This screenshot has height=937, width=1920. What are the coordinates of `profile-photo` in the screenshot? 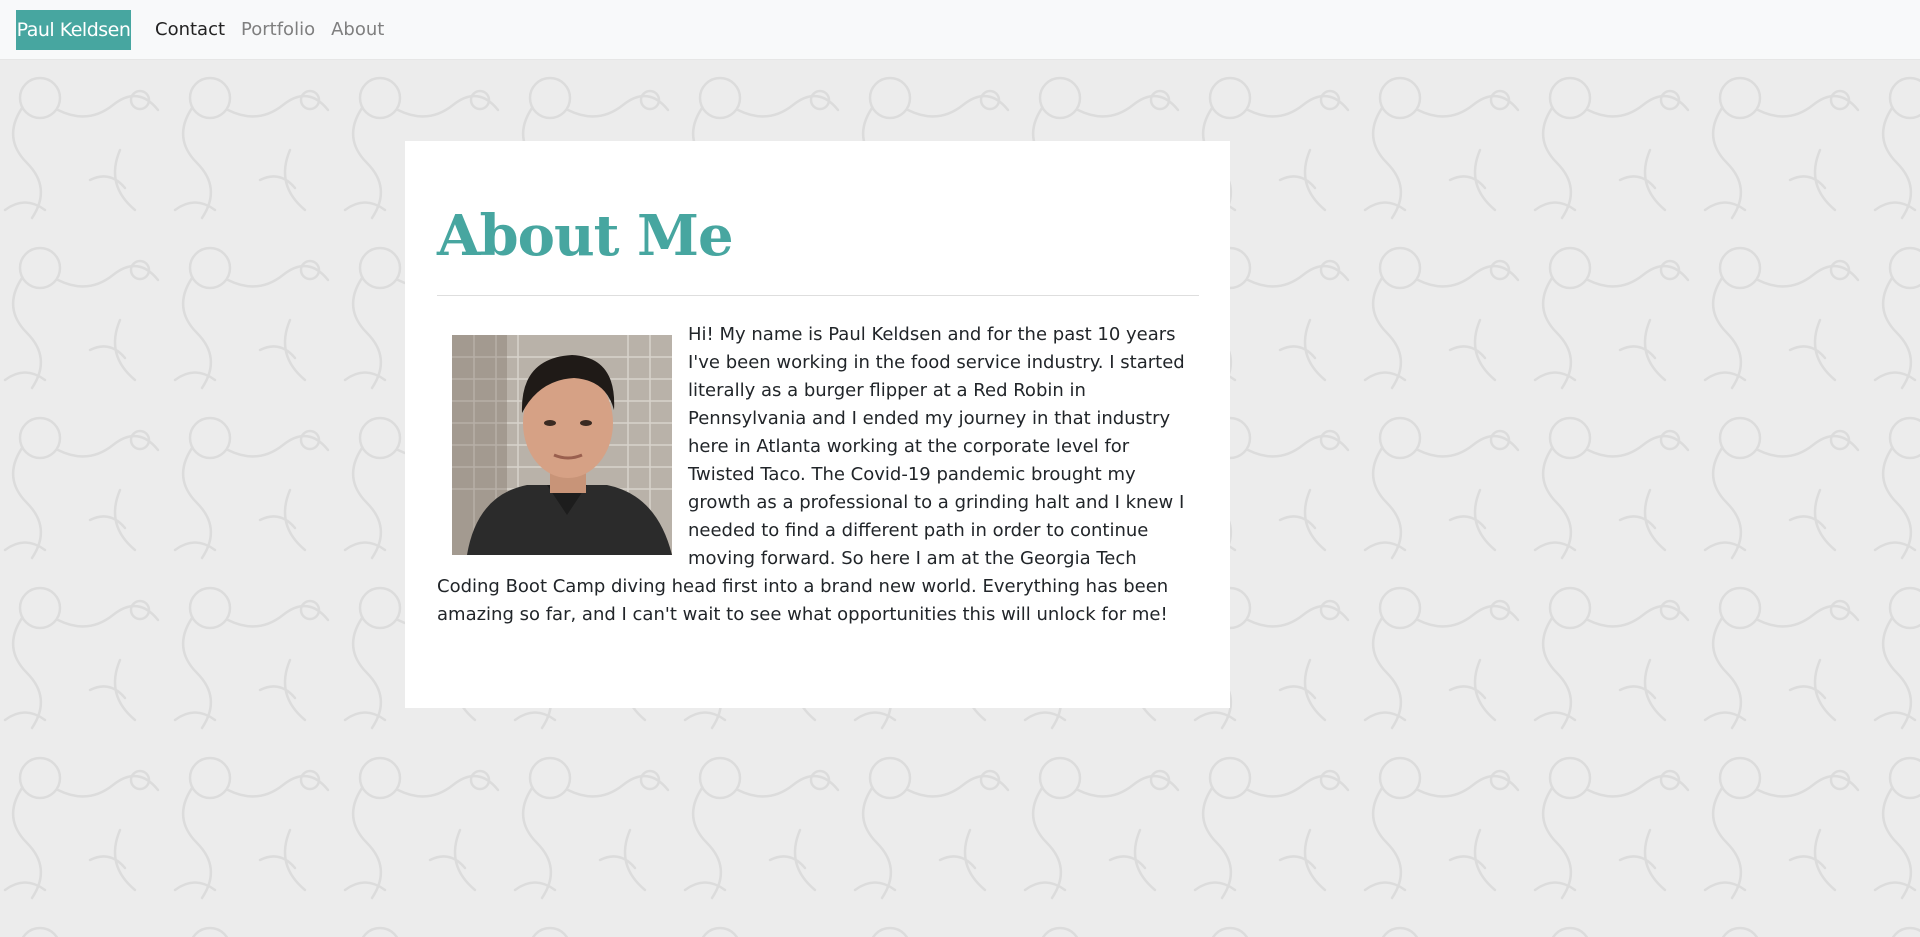 It's located at (562, 445).